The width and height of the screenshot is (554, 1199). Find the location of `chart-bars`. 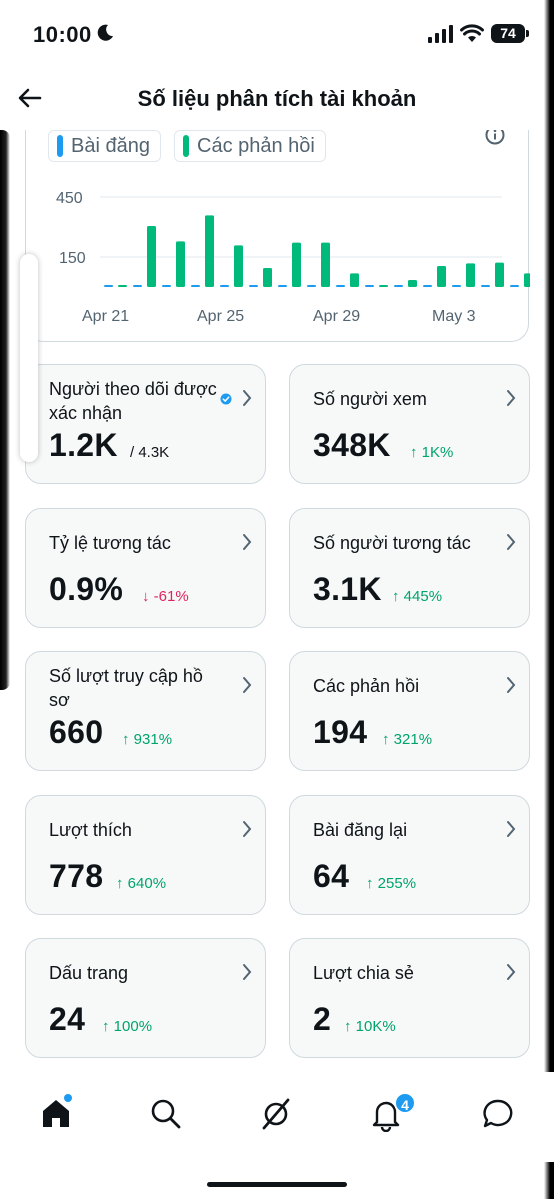

chart-bars is located at coordinates (317, 251).